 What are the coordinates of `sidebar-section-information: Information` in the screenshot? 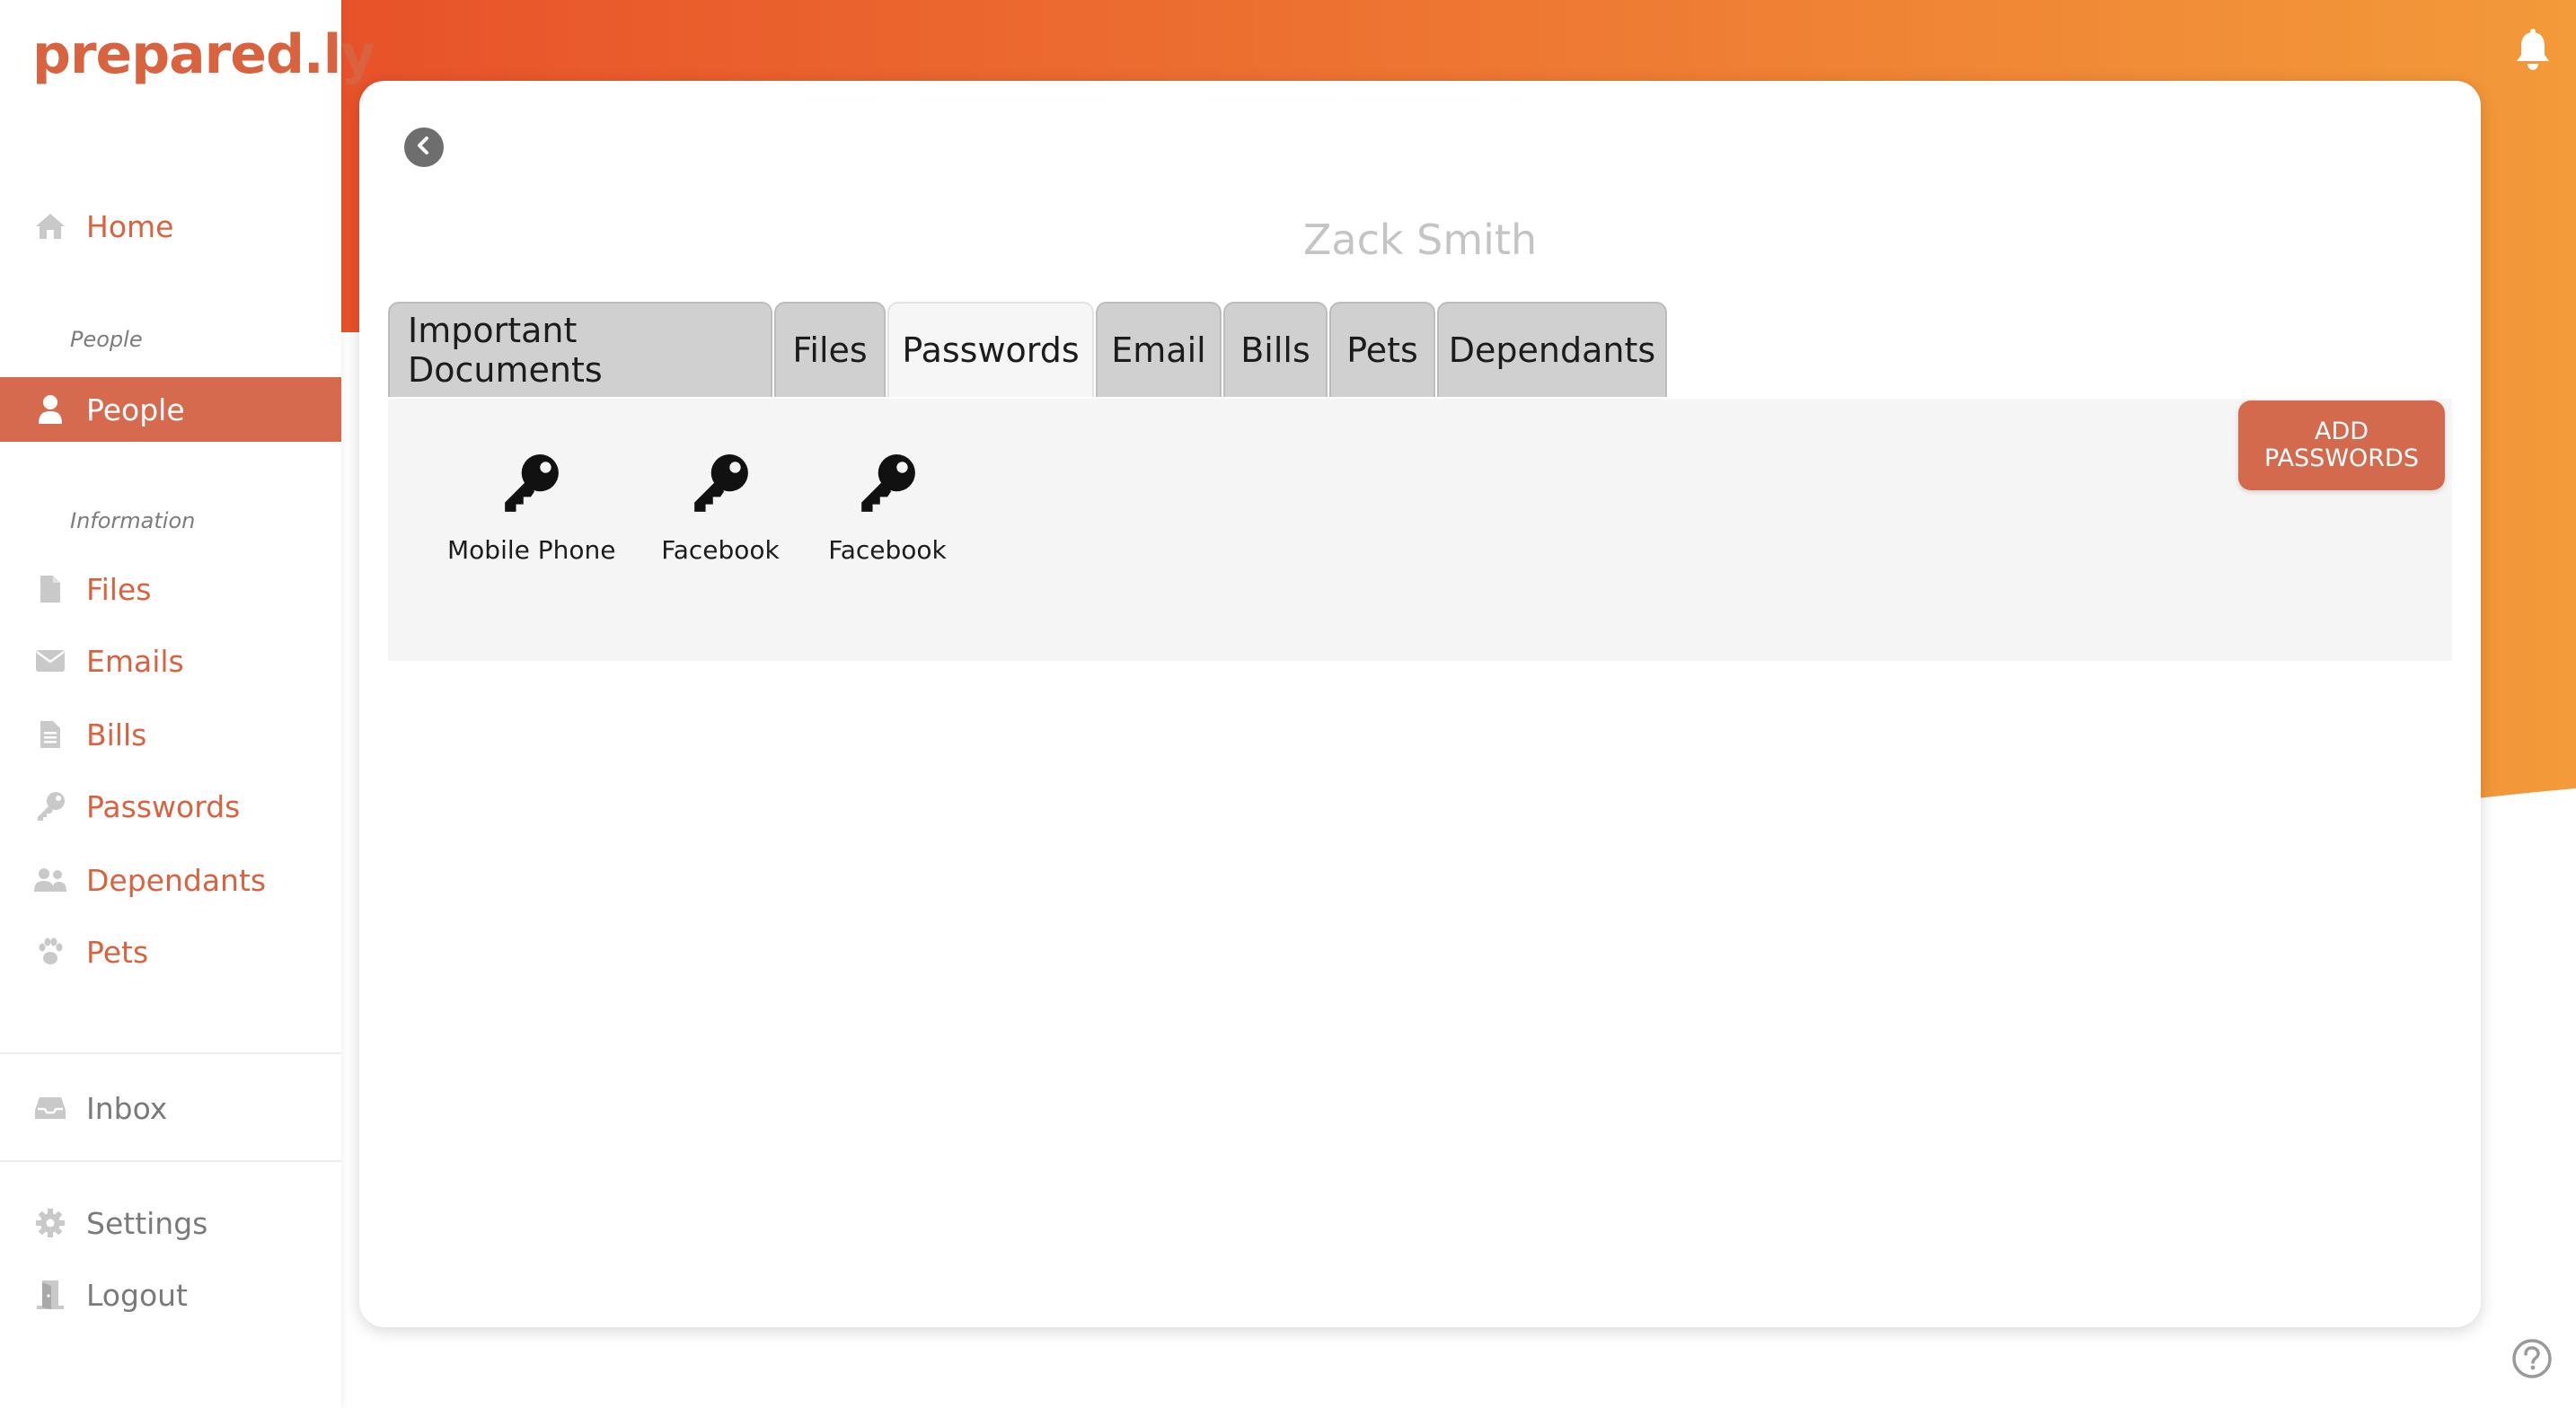 It's located at (133, 520).